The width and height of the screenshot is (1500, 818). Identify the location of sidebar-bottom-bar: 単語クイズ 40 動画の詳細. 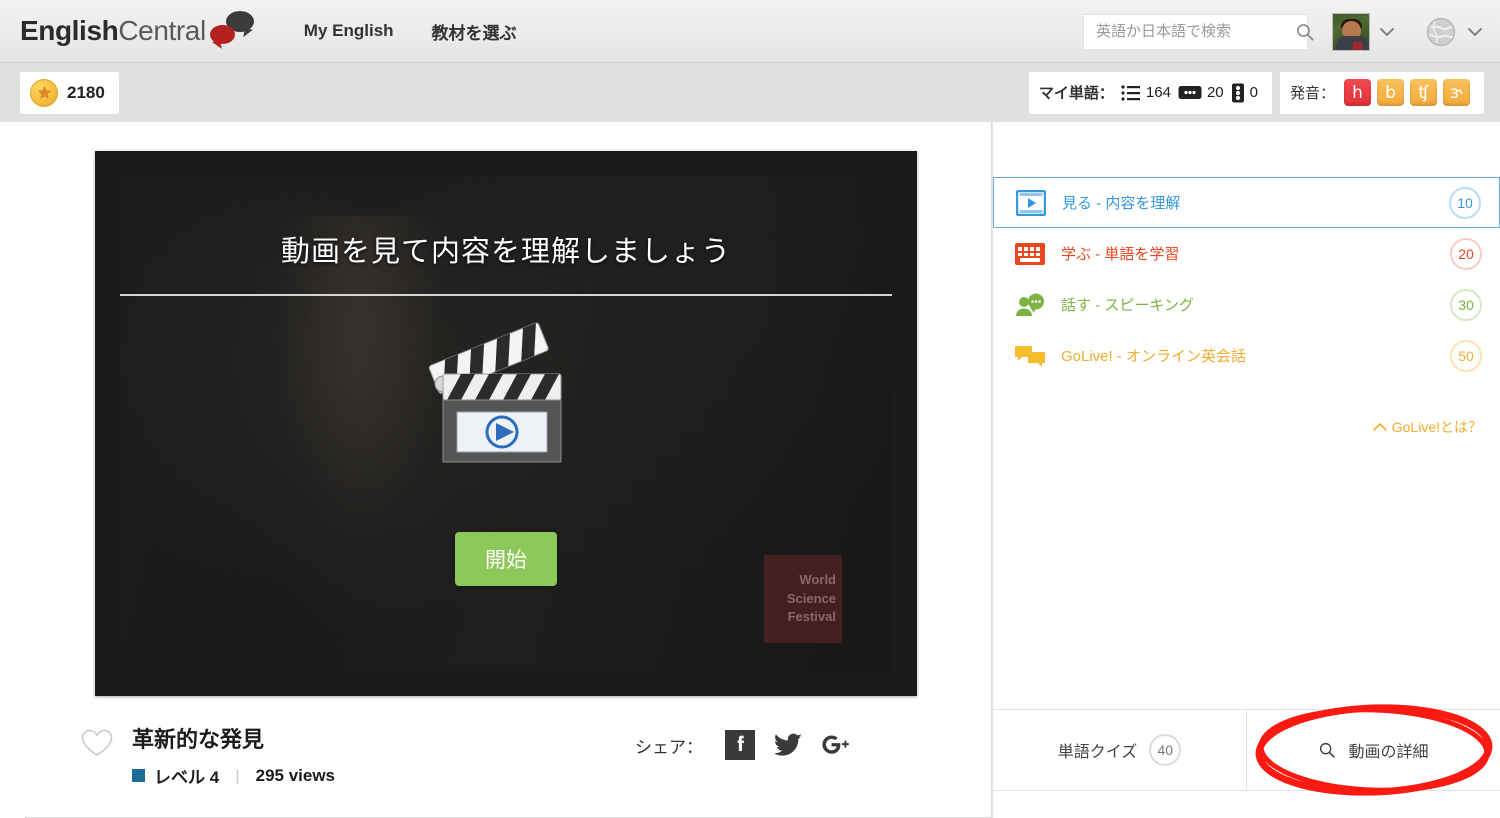
(1246, 750).